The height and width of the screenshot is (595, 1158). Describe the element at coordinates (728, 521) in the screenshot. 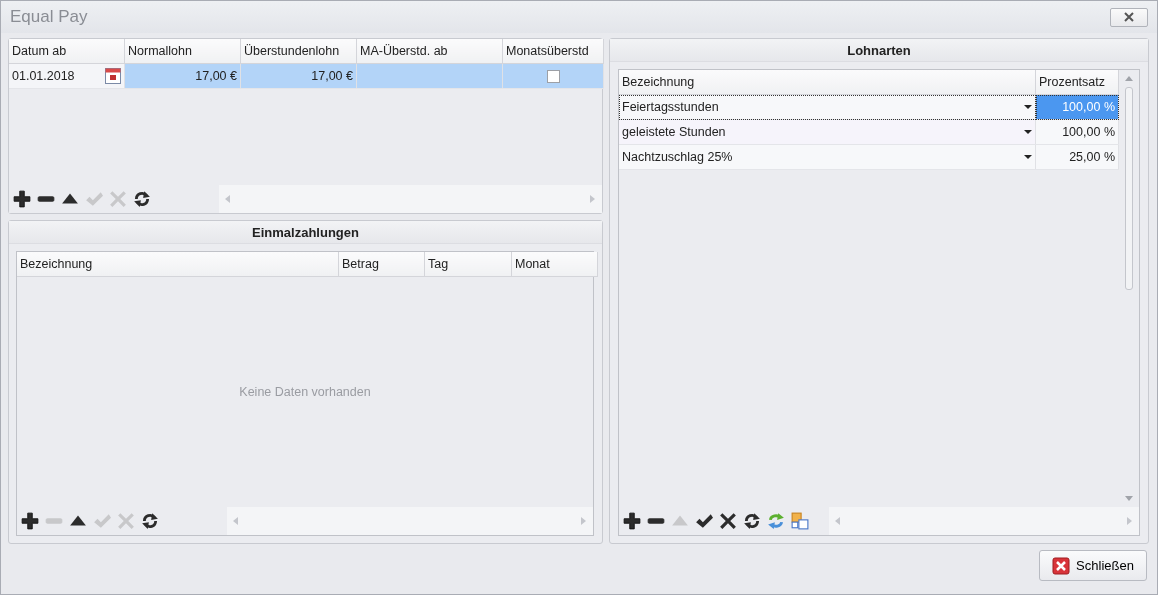

I see `x-icon` at that location.